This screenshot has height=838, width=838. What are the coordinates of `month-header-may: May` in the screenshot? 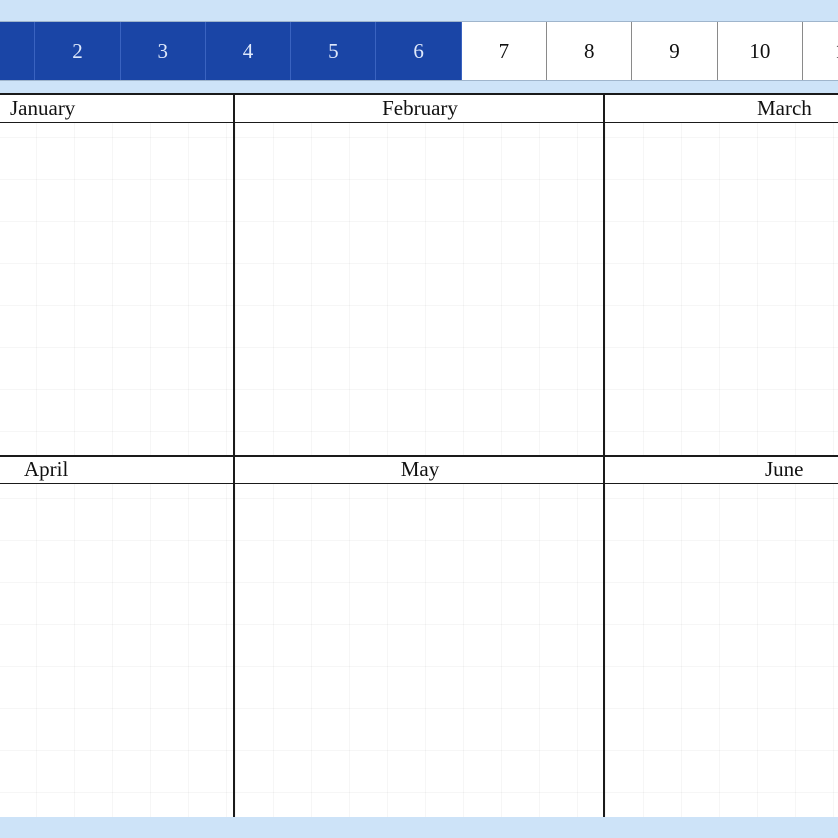 It's located at (420, 470).